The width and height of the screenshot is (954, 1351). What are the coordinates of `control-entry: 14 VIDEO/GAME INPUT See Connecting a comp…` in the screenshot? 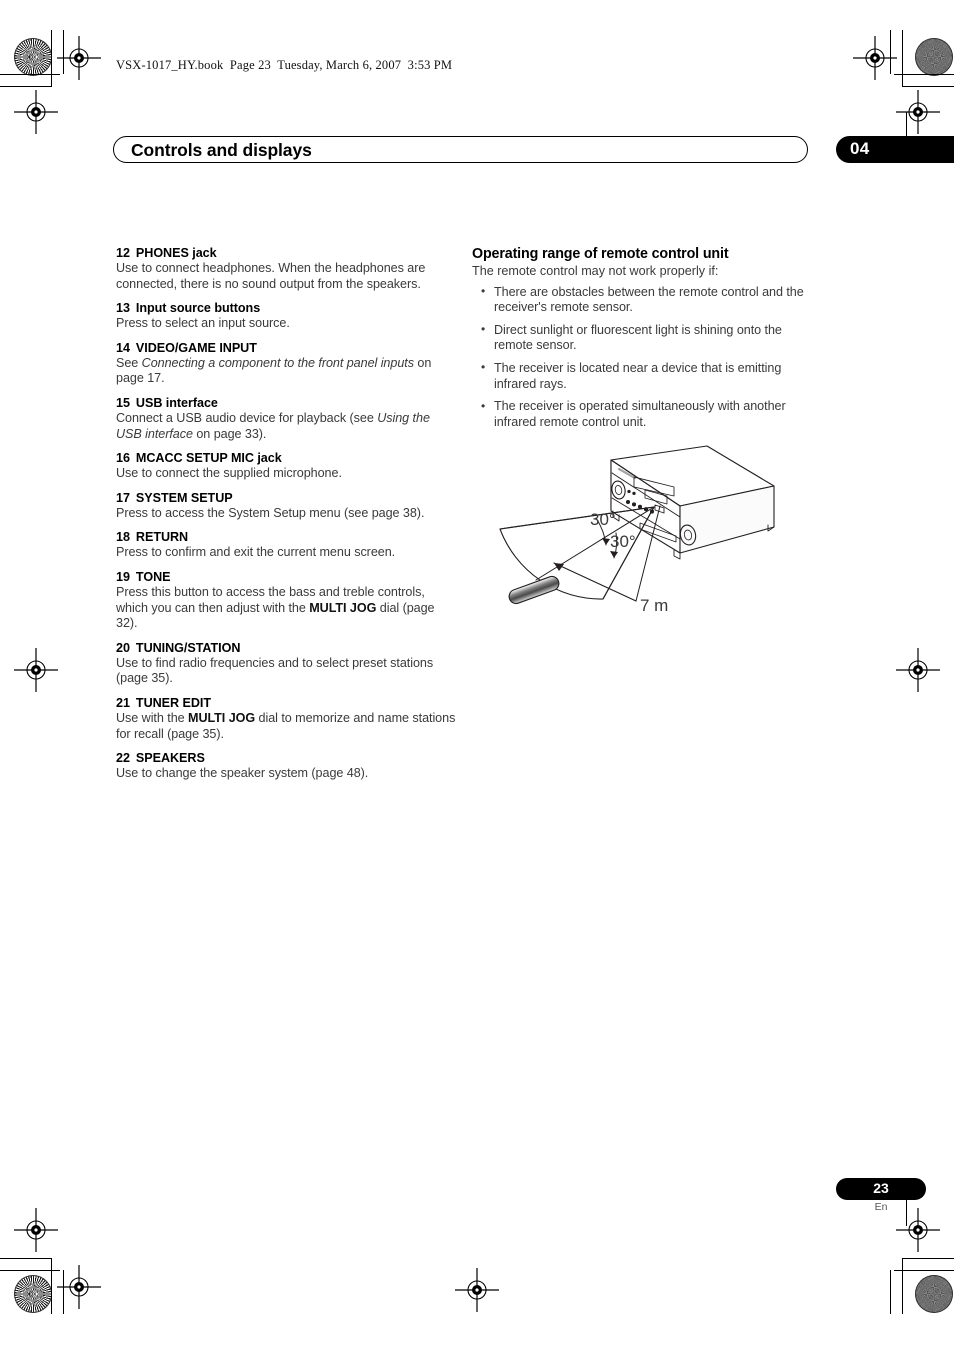 It's located at (286, 364).